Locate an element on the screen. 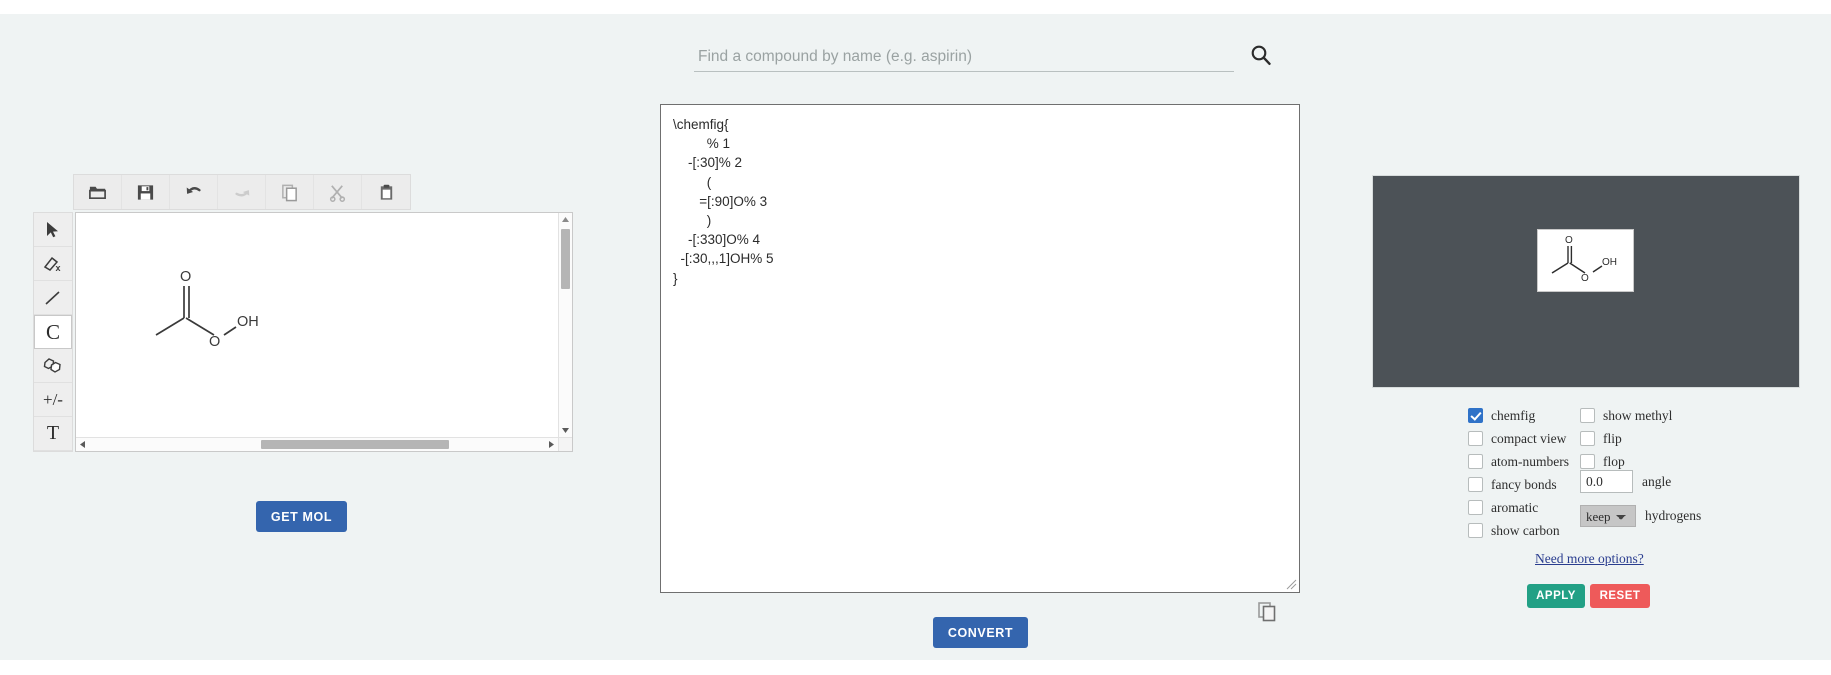 Image resolution: width=1831 pixels, height=675 pixels. scroll-down-button is located at coordinates (565, 430).